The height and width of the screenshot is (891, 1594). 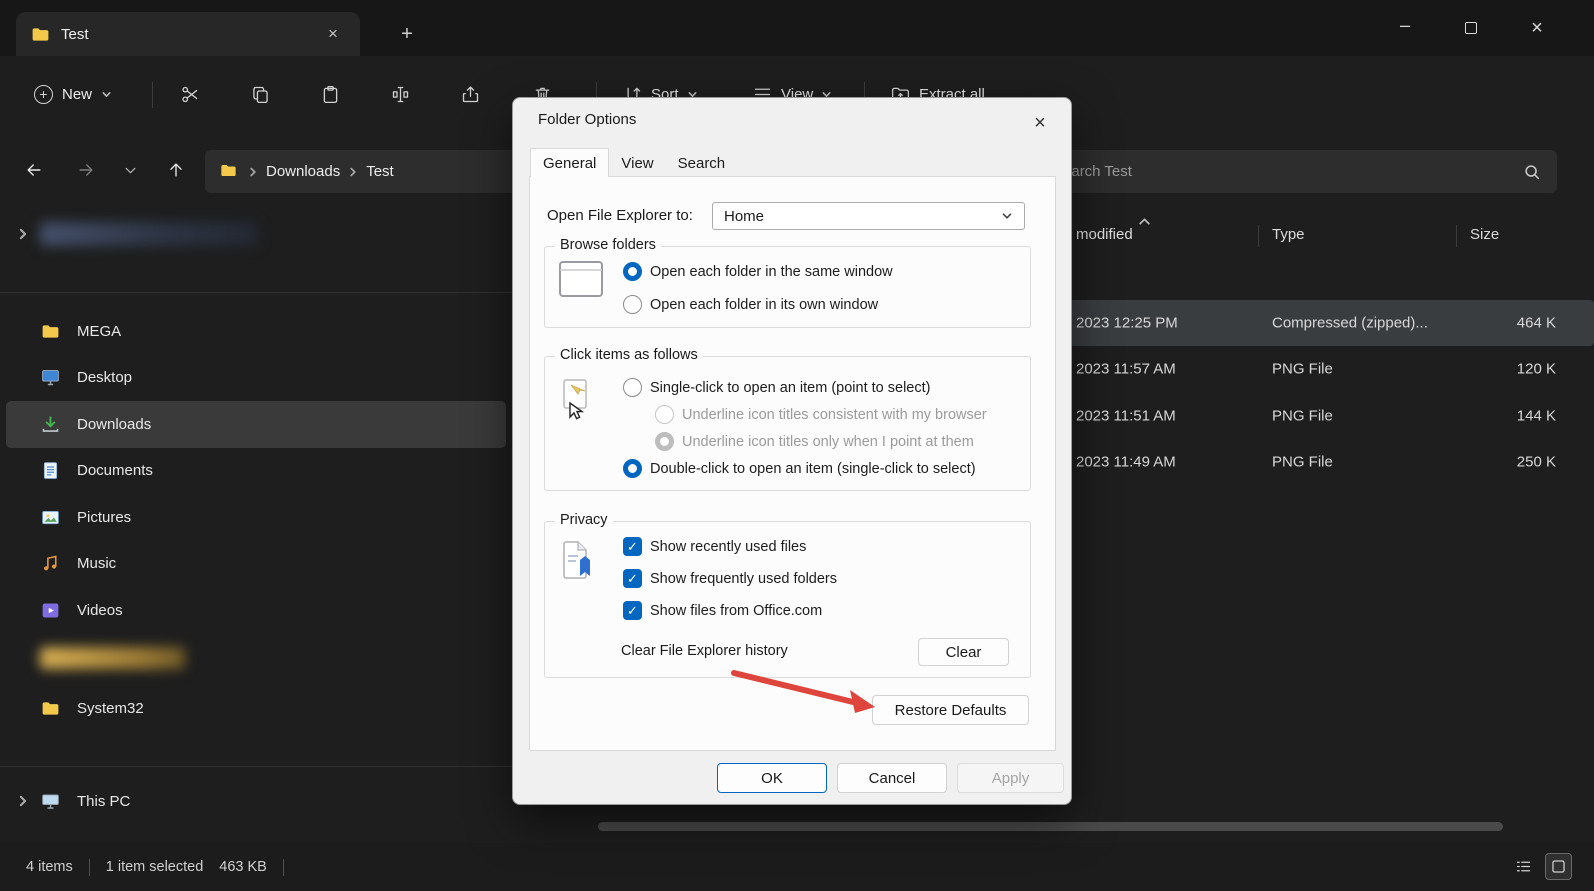 What do you see at coordinates (730, 578) in the screenshot?
I see `checkbox-frequently-used-folders: ✓ Show frequently used folders` at bounding box center [730, 578].